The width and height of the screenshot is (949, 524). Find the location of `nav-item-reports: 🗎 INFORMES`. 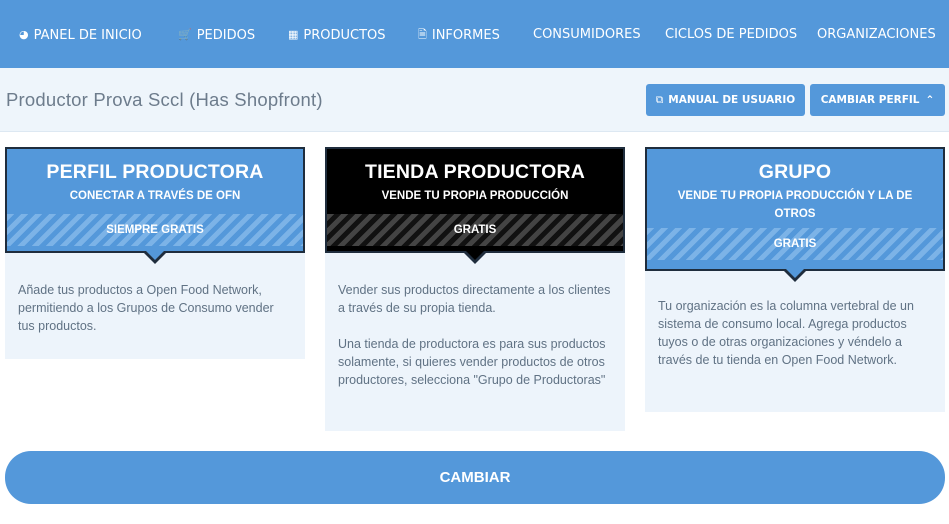

nav-item-reports: 🗎 INFORMES is located at coordinates (459, 34).